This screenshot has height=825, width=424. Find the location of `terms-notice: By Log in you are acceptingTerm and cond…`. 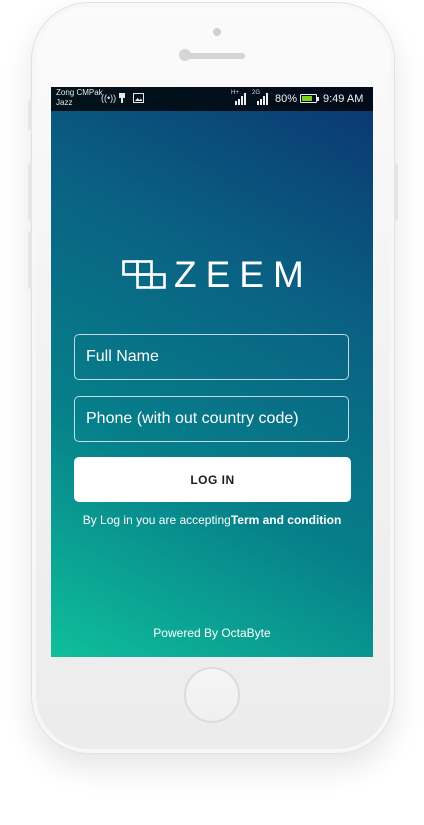

terms-notice: By Log in you are acceptingTerm and cond… is located at coordinates (212, 520).